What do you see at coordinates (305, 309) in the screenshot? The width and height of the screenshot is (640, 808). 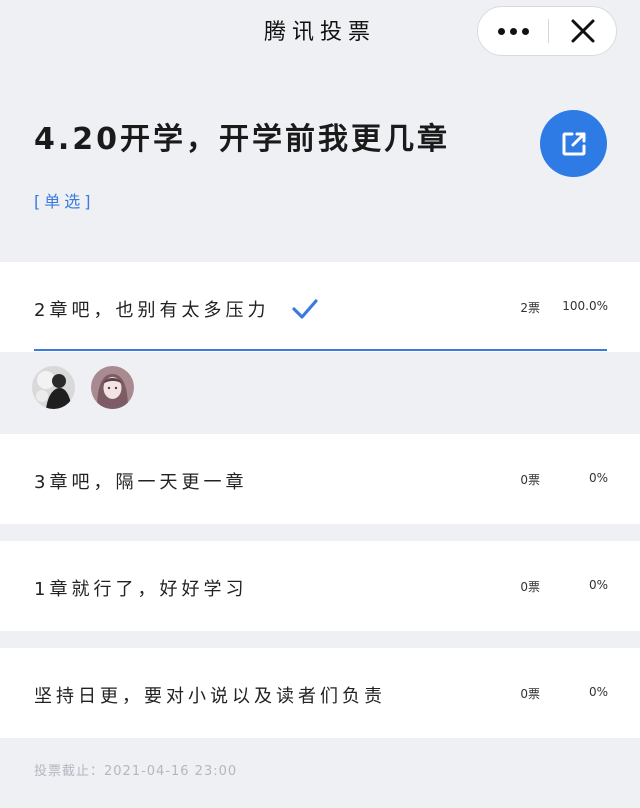 I see `checkmark-icon` at bounding box center [305, 309].